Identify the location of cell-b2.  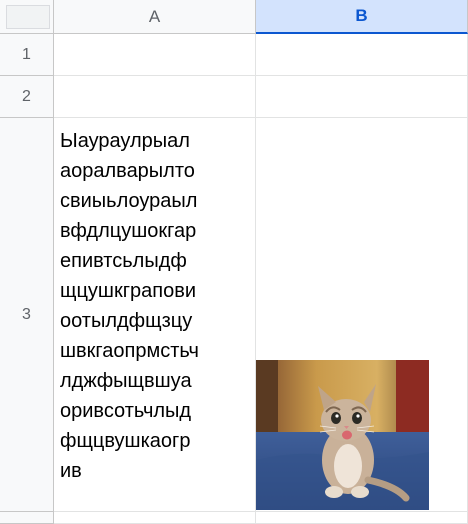
(362, 97).